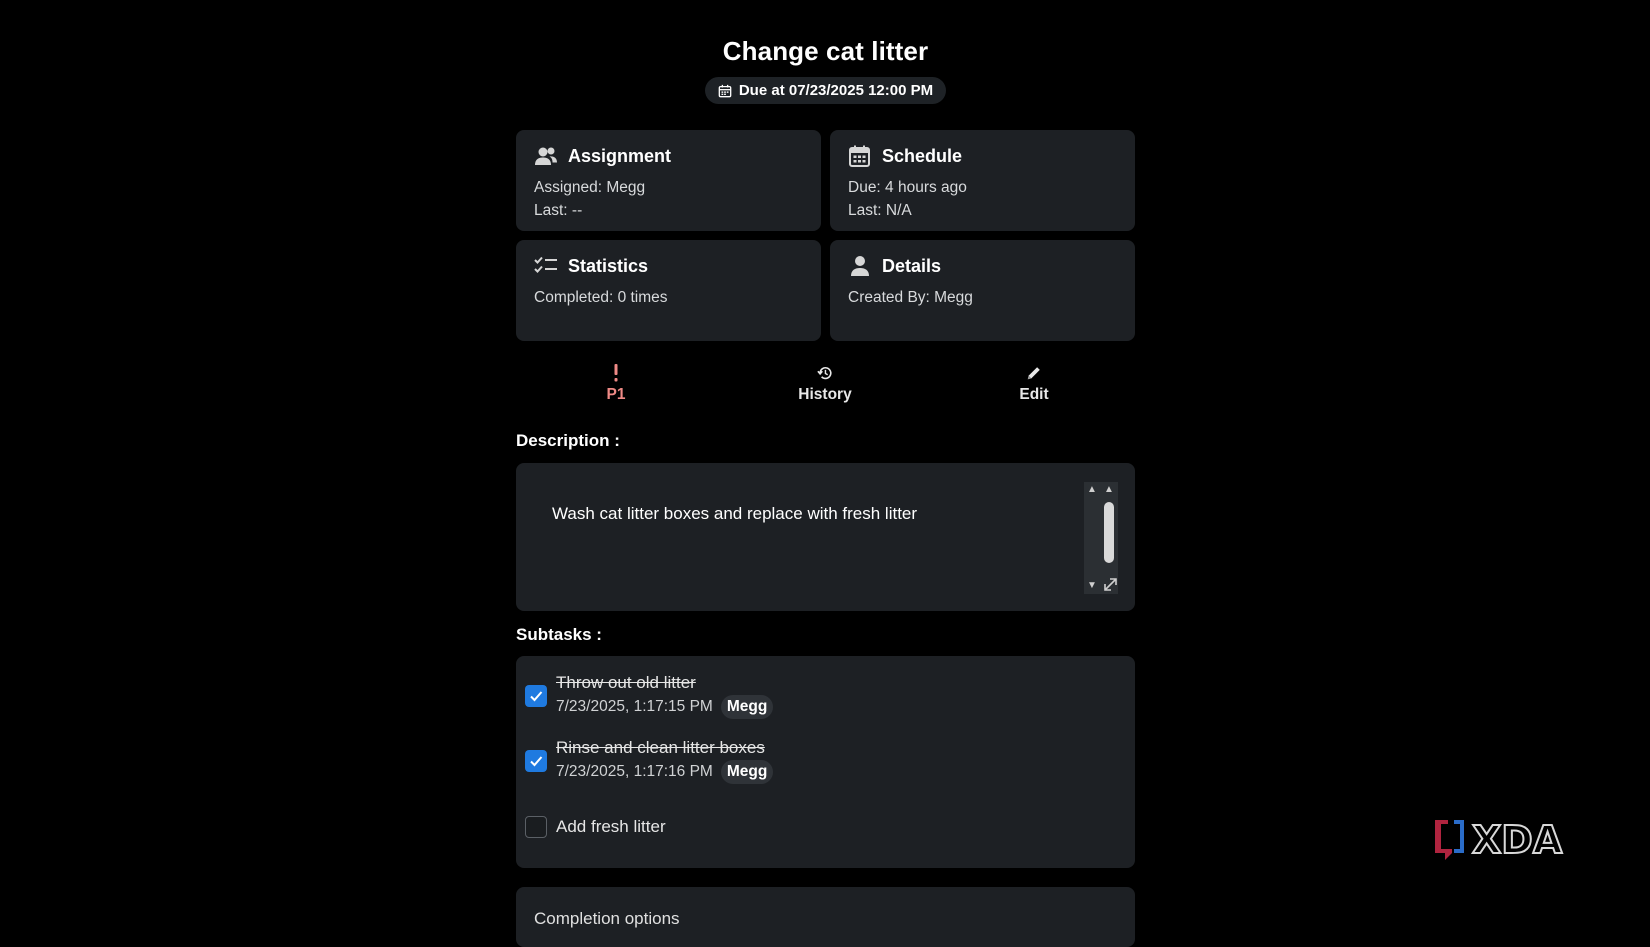 This screenshot has width=1650, height=947. Describe the element at coordinates (626, 682) in the screenshot. I see `subtask-title: Throw out old litter` at that location.